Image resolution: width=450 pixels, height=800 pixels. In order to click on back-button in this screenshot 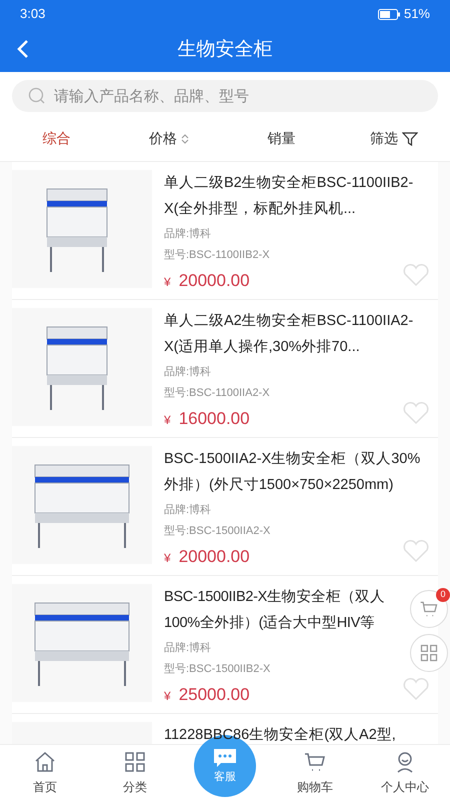, I will do `click(23, 49)`.